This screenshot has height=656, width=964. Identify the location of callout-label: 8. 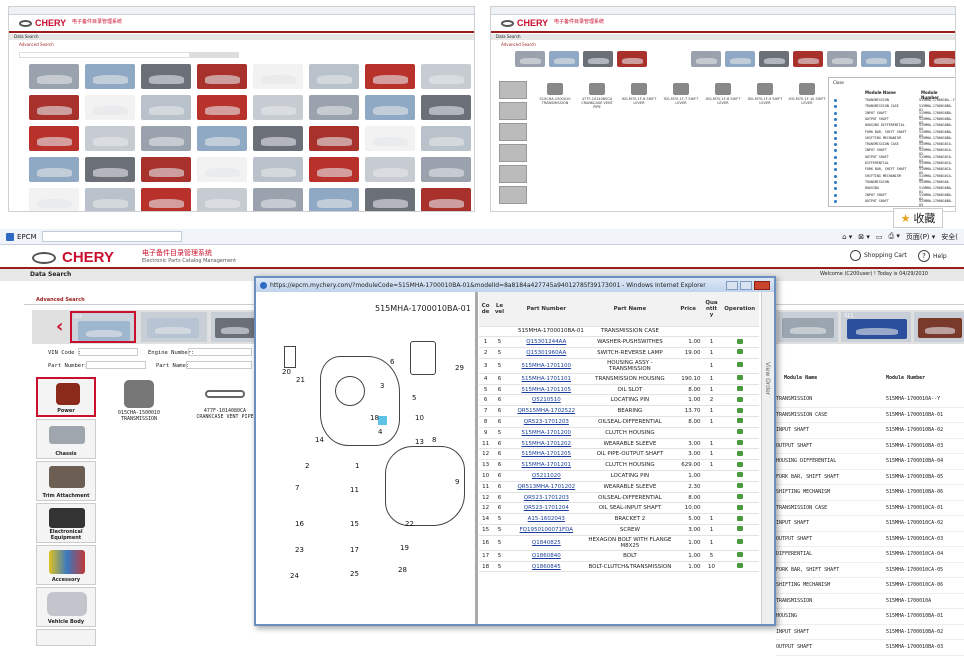
(434, 440).